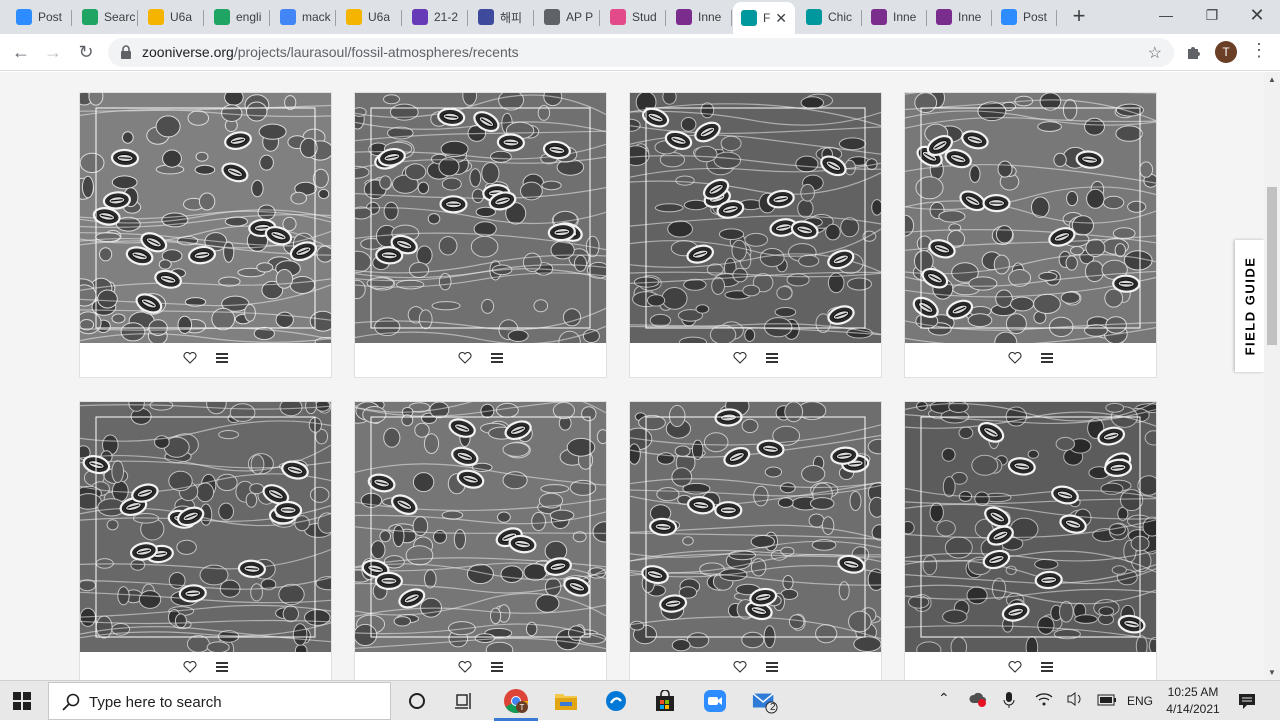 The height and width of the screenshot is (721, 1280). I want to click on browser-tab: Searc, so click(106, 17).